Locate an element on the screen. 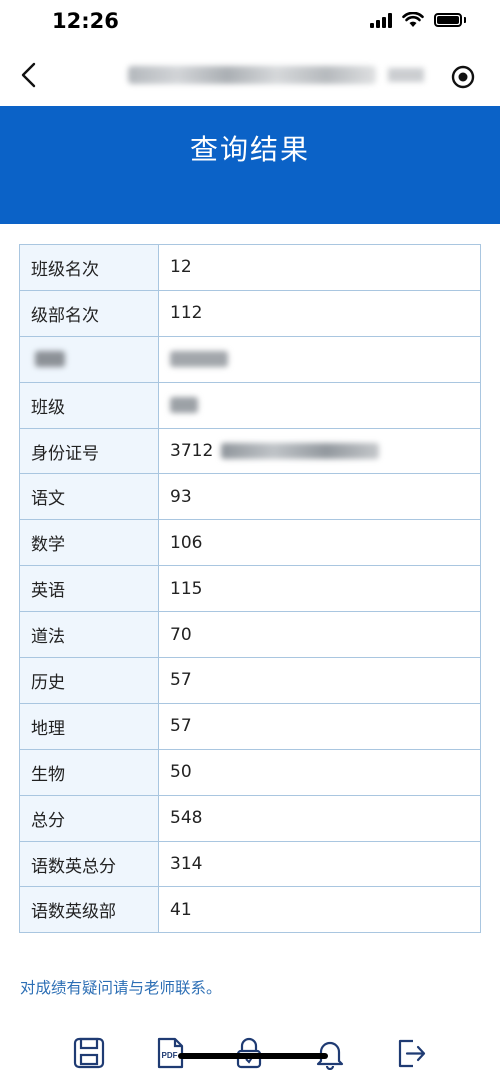 The height and width of the screenshot is (1071, 500). row-label: 英语 is located at coordinates (89, 589).